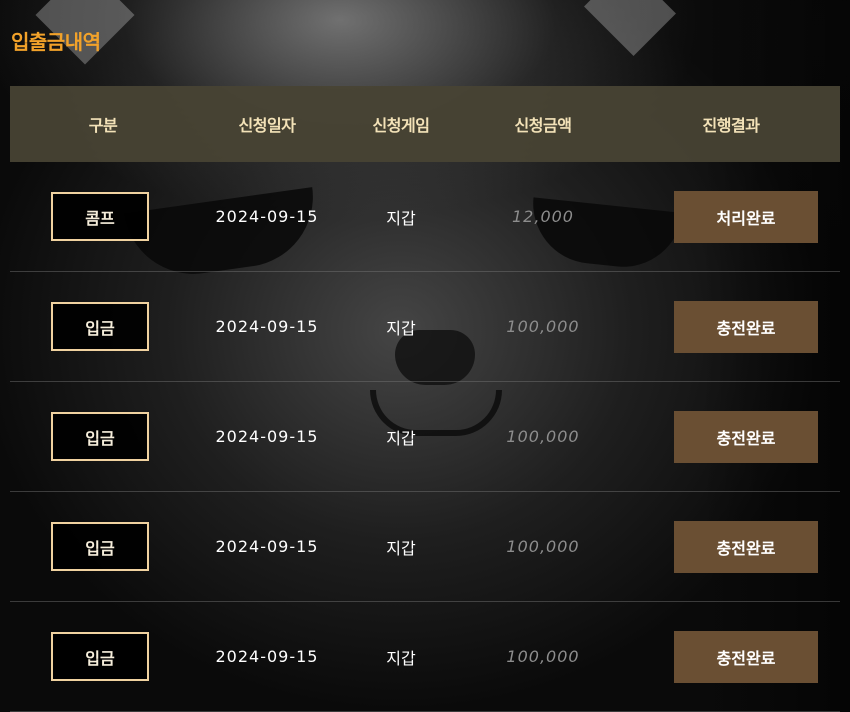 The image size is (850, 712). Describe the element at coordinates (56, 42) in the screenshot. I see `section-title: 입출금내역` at that location.